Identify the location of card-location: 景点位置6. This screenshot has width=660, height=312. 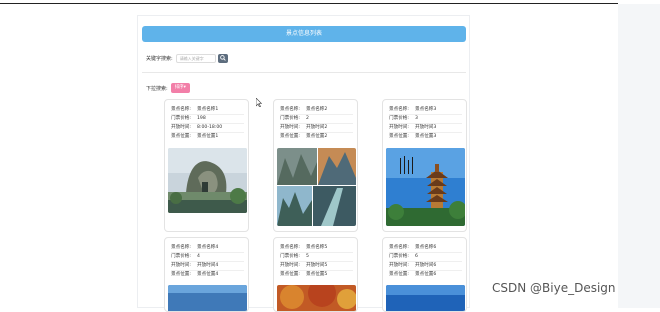
(426, 274).